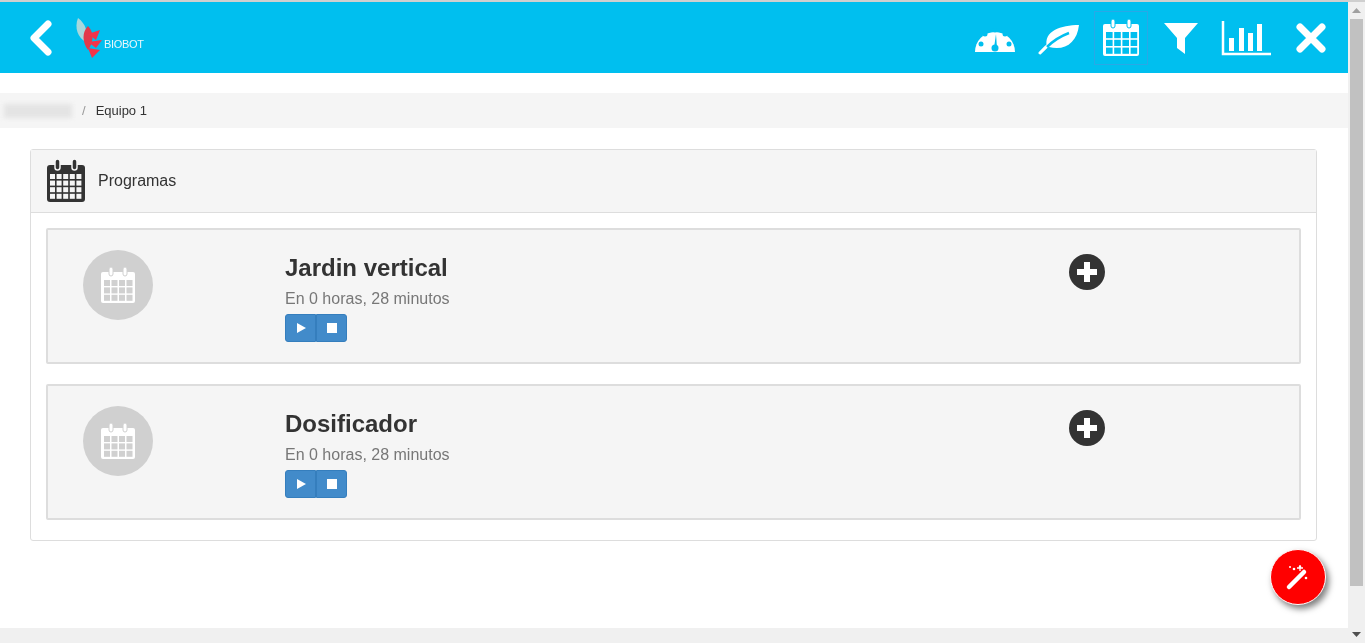 This screenshot has width=1365, height=643. I want to click on program-name: Dosificador, so click(352, 424).